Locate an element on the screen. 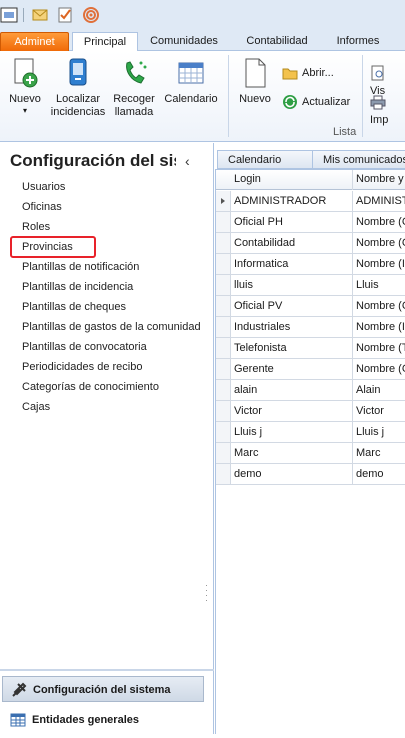 This screenshot has height=738, width=405. tab-contabilidad: Contabilidad is located at coordinates (277, 41).